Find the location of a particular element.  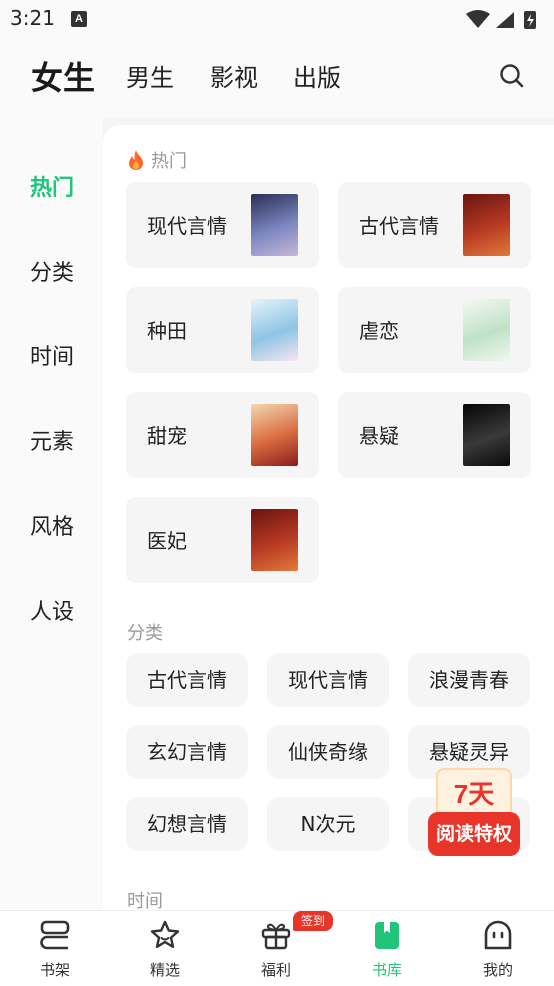

hot-card-ancient-romance: 古代言情 is located at coordinates (434, 225).